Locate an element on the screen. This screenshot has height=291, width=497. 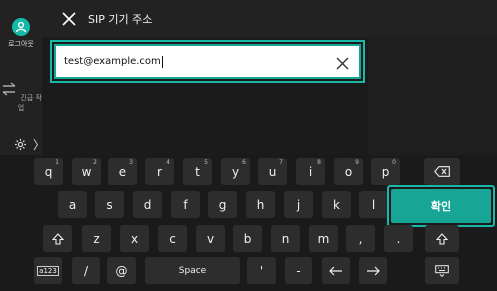
slash-label: / is located at coordinates (86, 270).